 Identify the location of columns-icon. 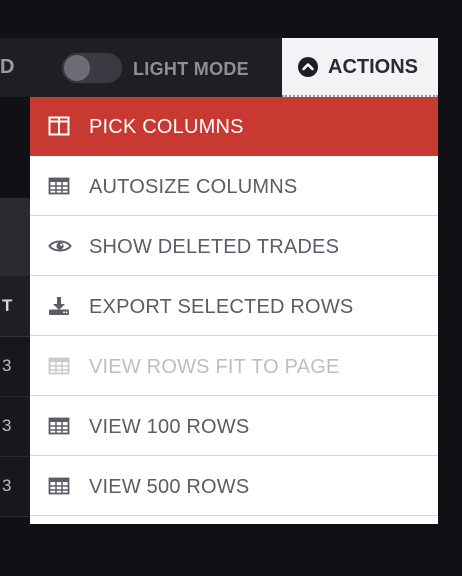
(59, 126).